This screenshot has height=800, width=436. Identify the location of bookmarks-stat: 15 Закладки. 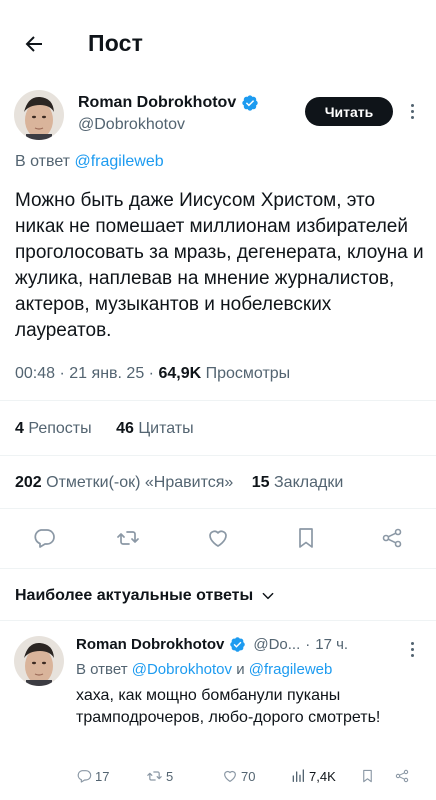
(298, 482).